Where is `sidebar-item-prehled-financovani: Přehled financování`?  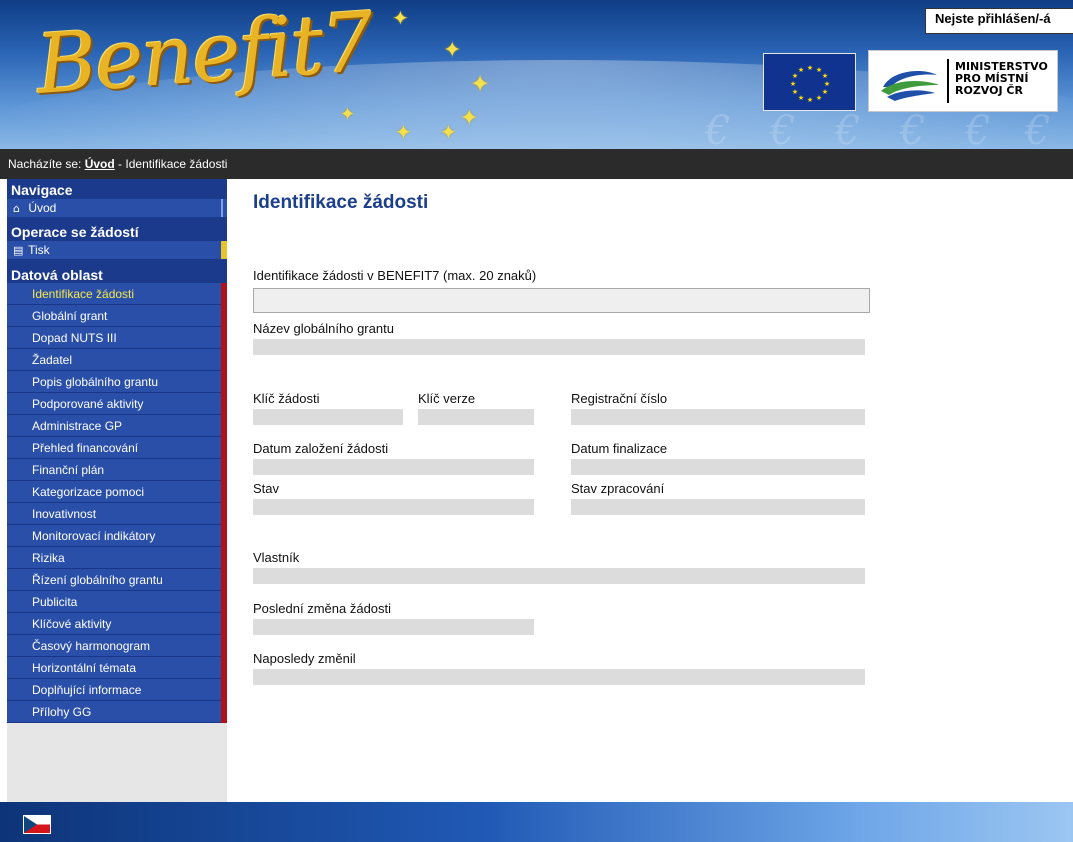
sidebar-item-prehled-financovani: Přehled financování is located at coordinates (117, 448).